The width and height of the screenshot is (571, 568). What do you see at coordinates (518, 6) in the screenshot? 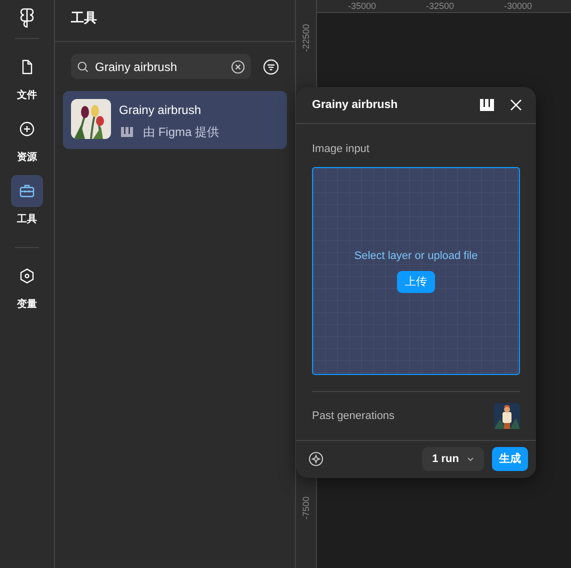
I see `ruler-label: -30000` at bounding box center [518, 6].